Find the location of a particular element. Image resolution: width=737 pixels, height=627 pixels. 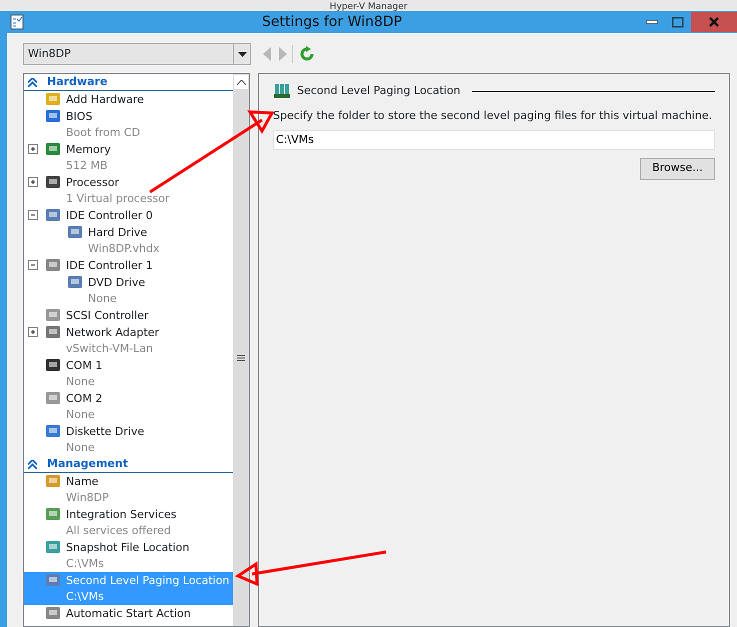

background-window-title: Hyper-V Manager is located at coordinates (369, 6).